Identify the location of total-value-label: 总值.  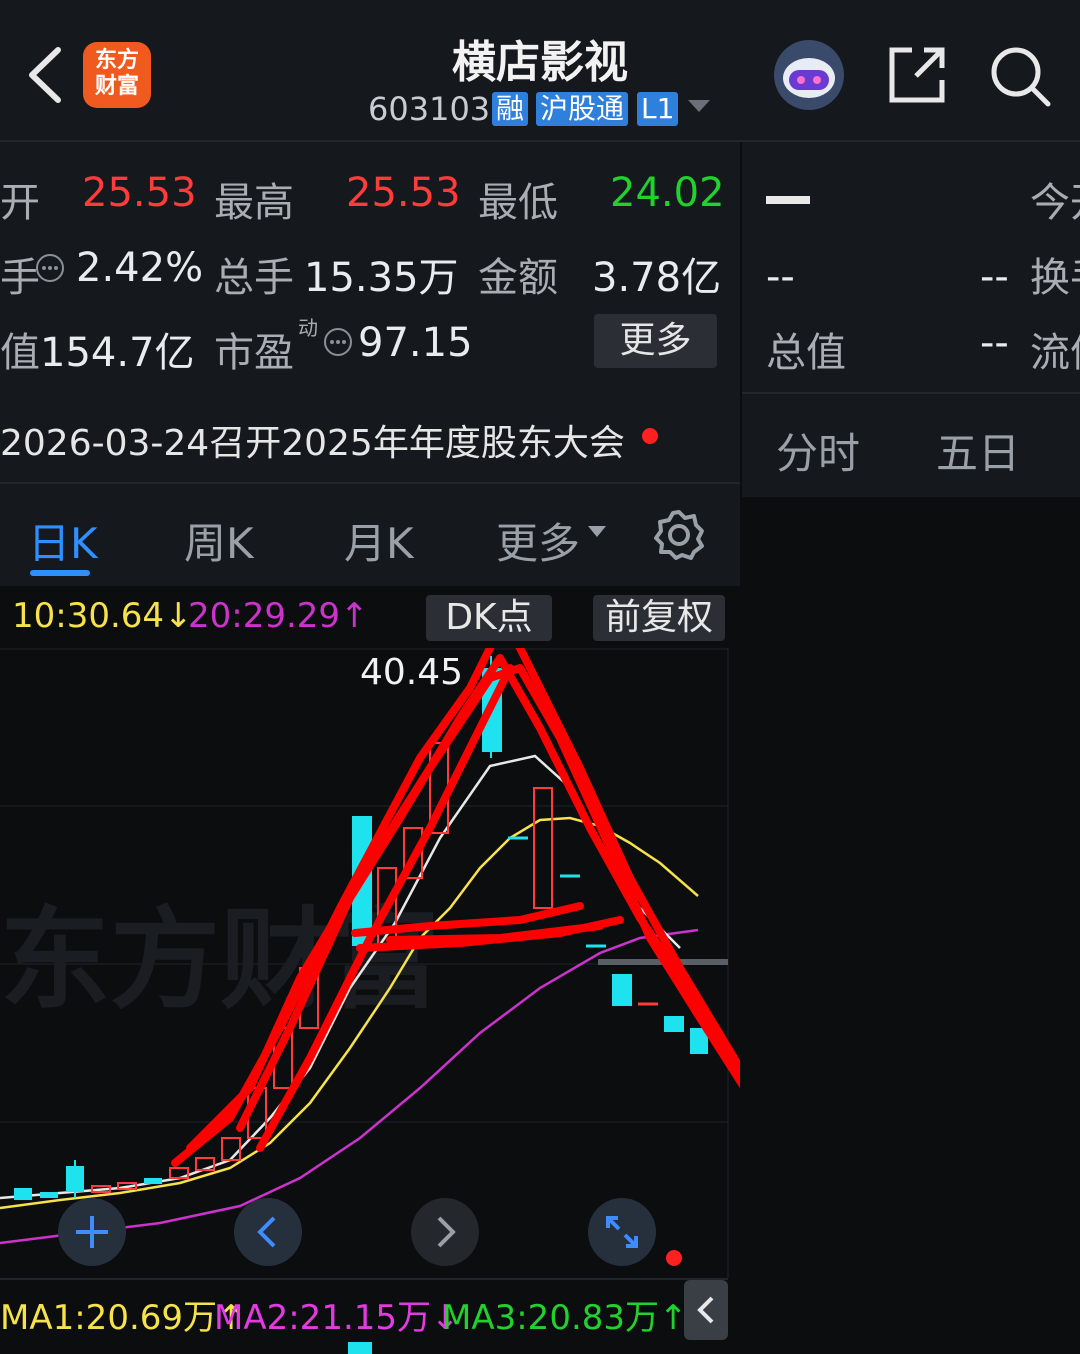
(806, 353).